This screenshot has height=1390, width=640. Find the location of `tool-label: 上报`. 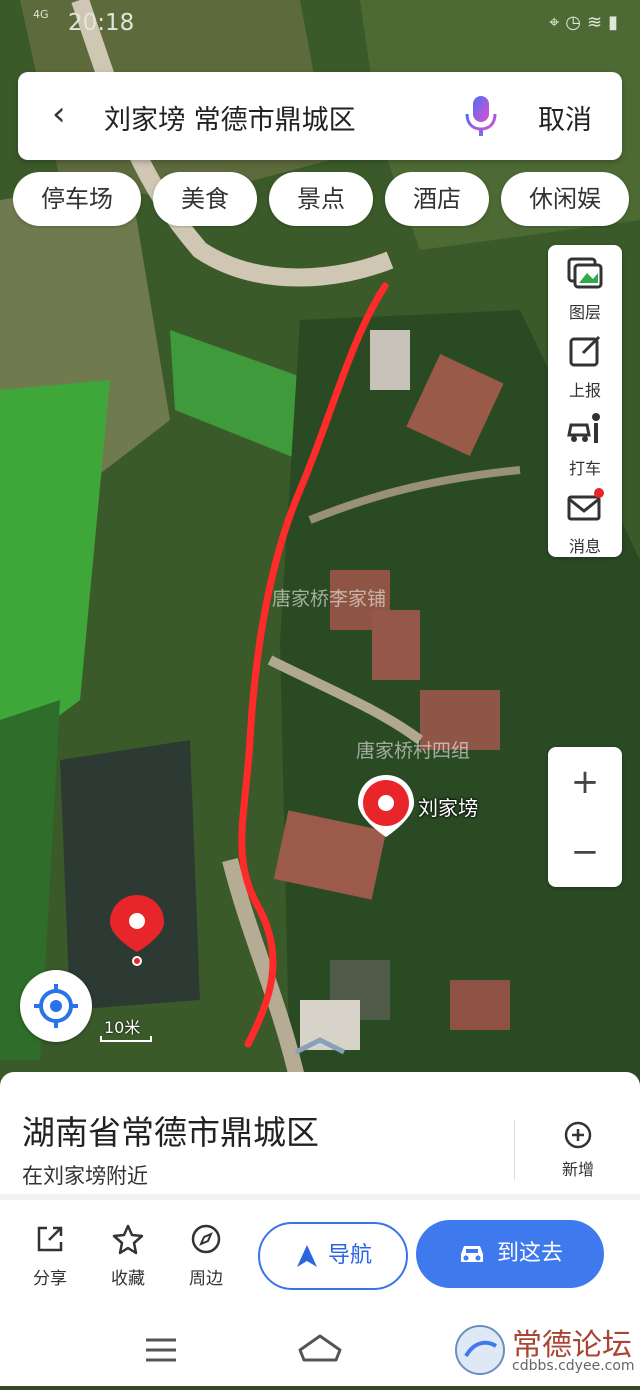

tool-label: 上报 is located at coordinates (584, 390).